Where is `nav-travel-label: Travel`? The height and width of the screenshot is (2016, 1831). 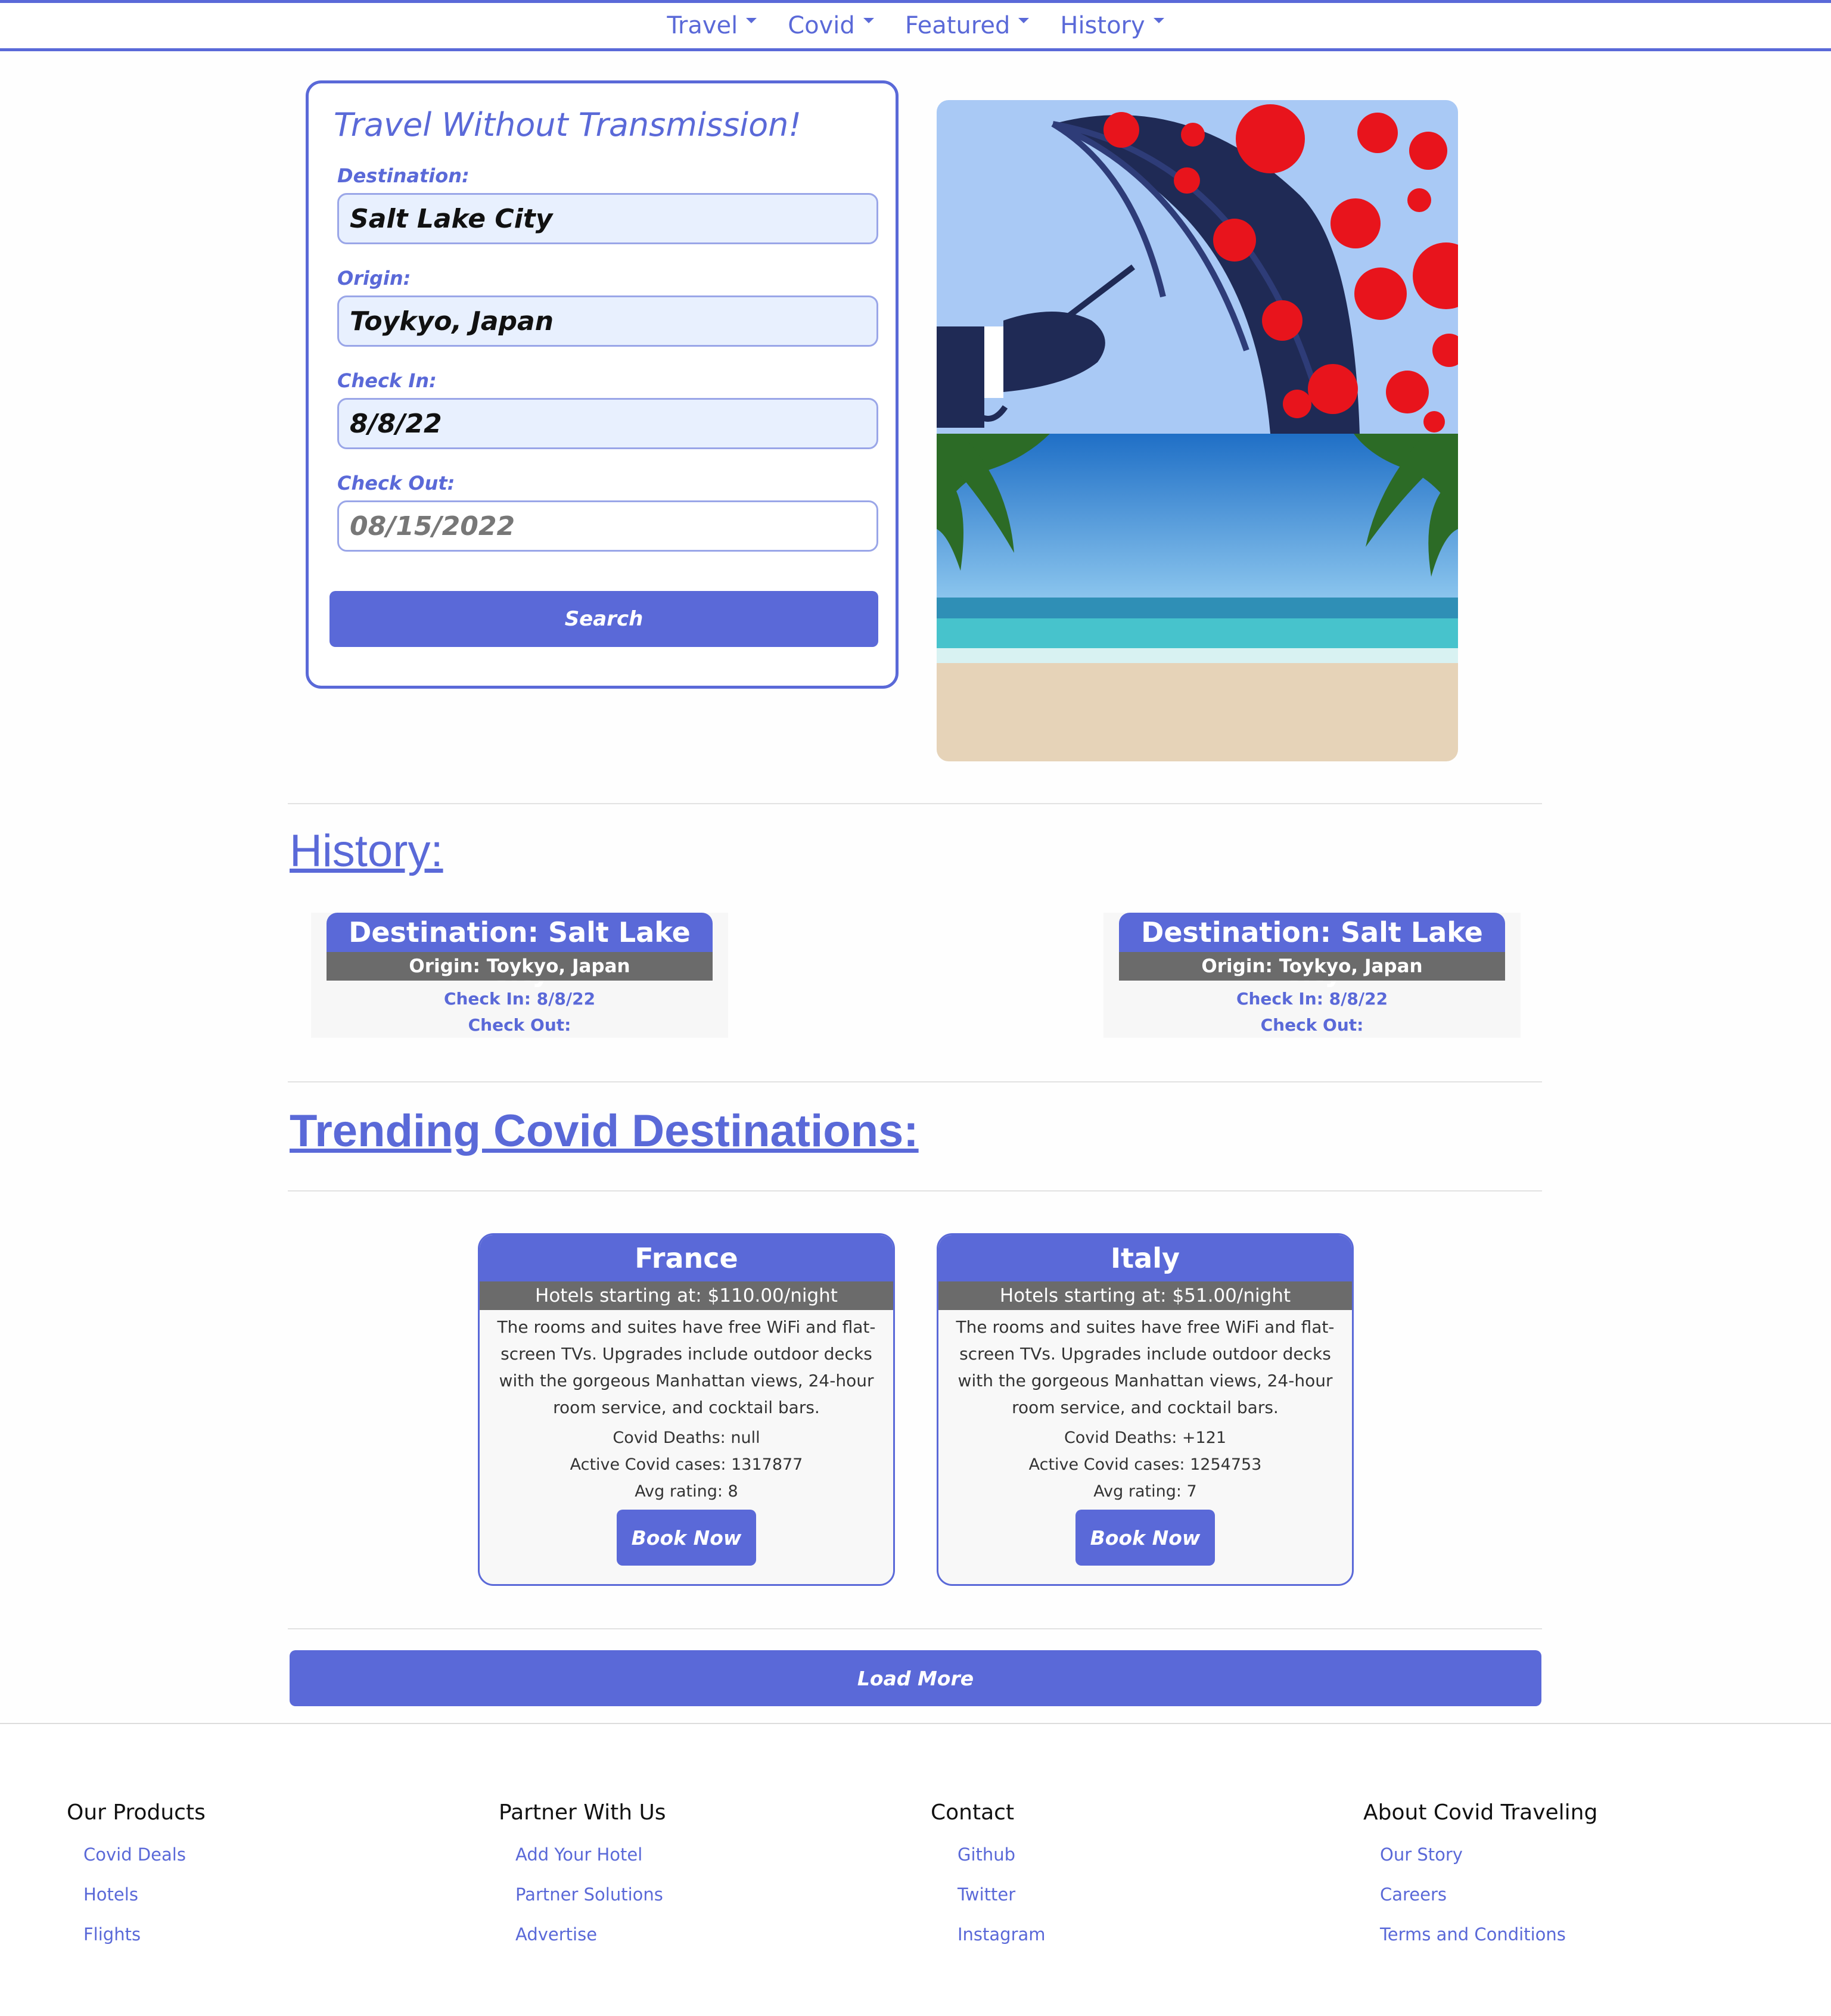 nav-travel-label: Travel is located at coordinates (702, 25).